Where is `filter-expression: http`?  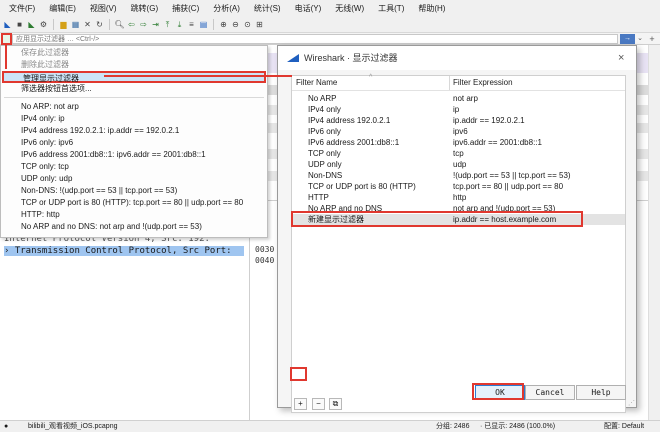
filter-expression: http is located at coordinates (460, 197).